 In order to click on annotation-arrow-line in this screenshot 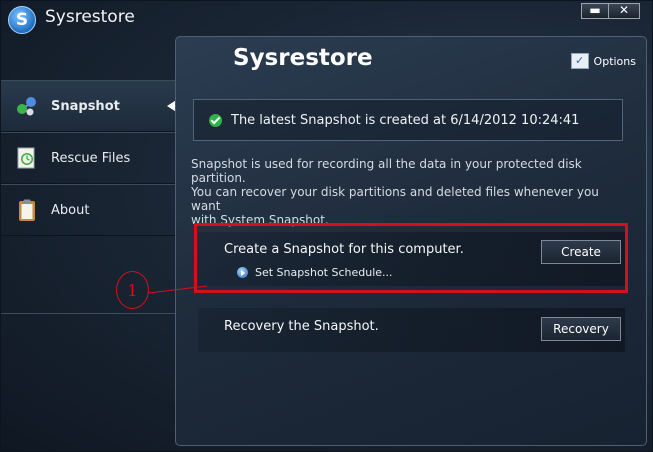, I will do `click(178, 289)`.